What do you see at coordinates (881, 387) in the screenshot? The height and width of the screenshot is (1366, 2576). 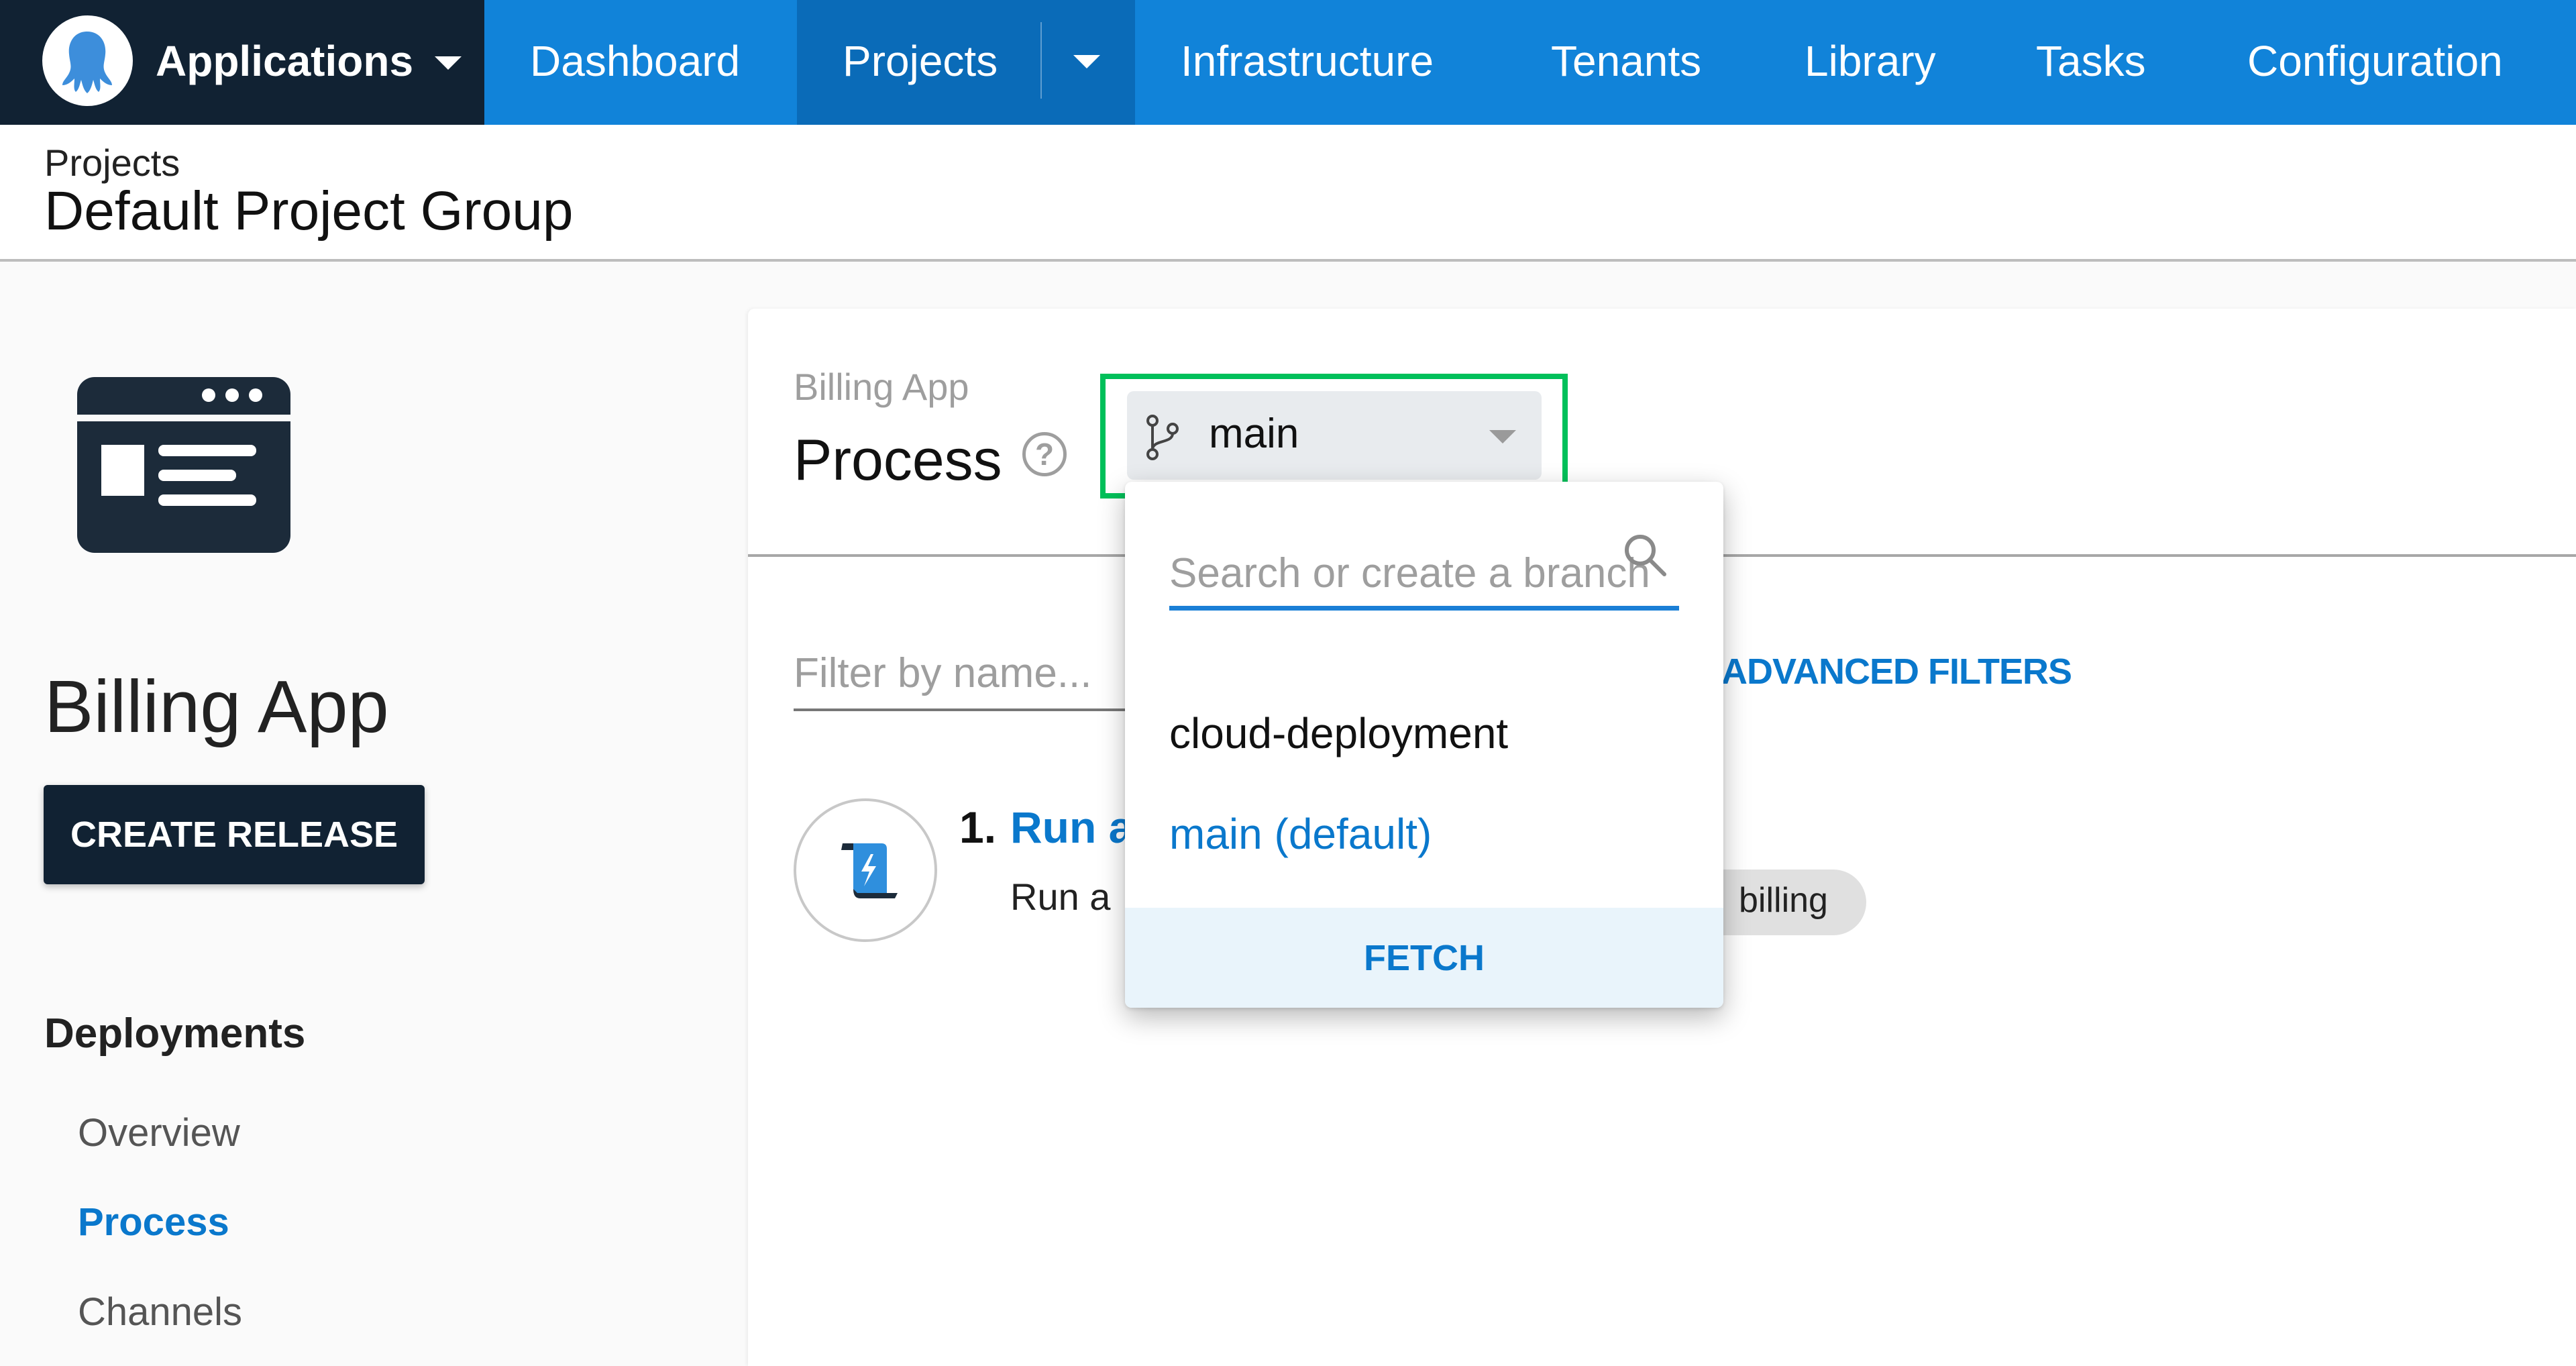 I see `card-subtitle: Billing App` at bounding box center [881, 387].